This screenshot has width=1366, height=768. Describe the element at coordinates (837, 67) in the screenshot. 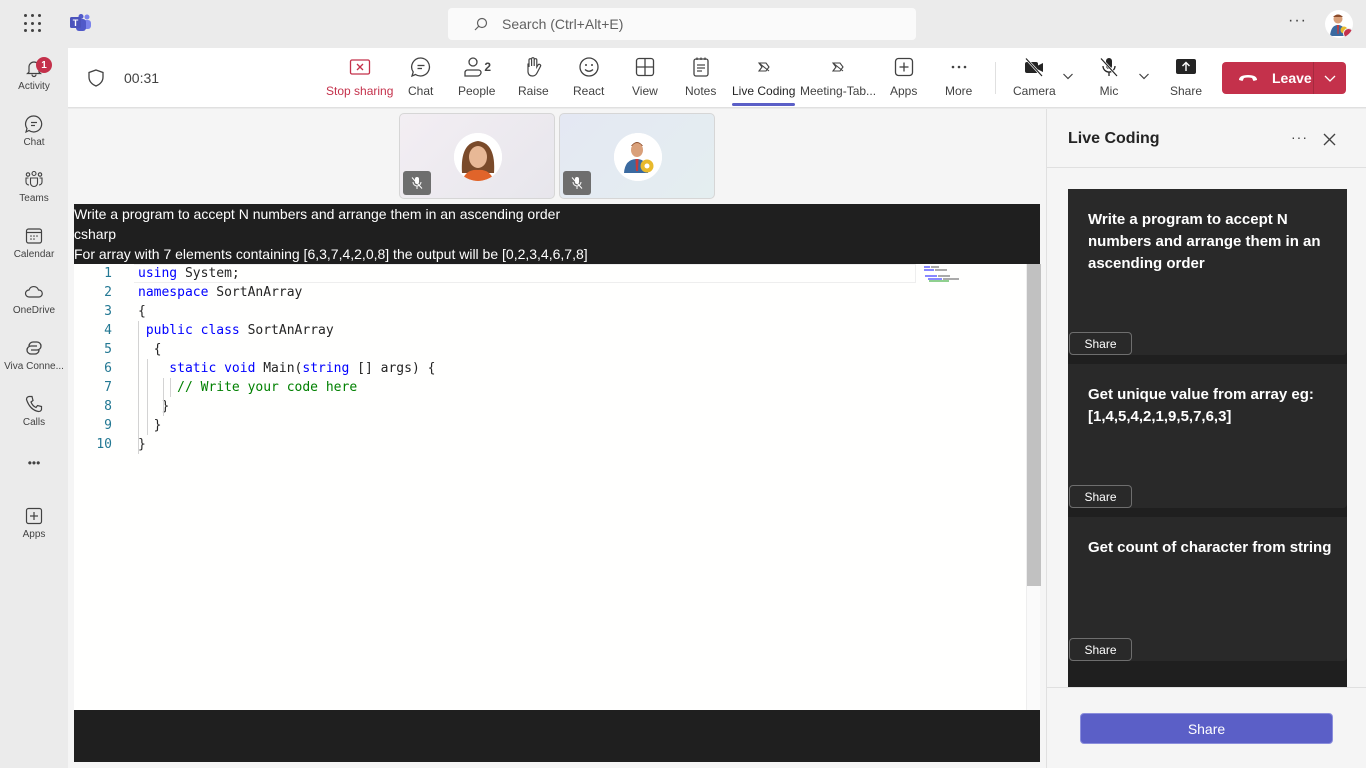

I see `meeting-tab-app-icon` at that location.